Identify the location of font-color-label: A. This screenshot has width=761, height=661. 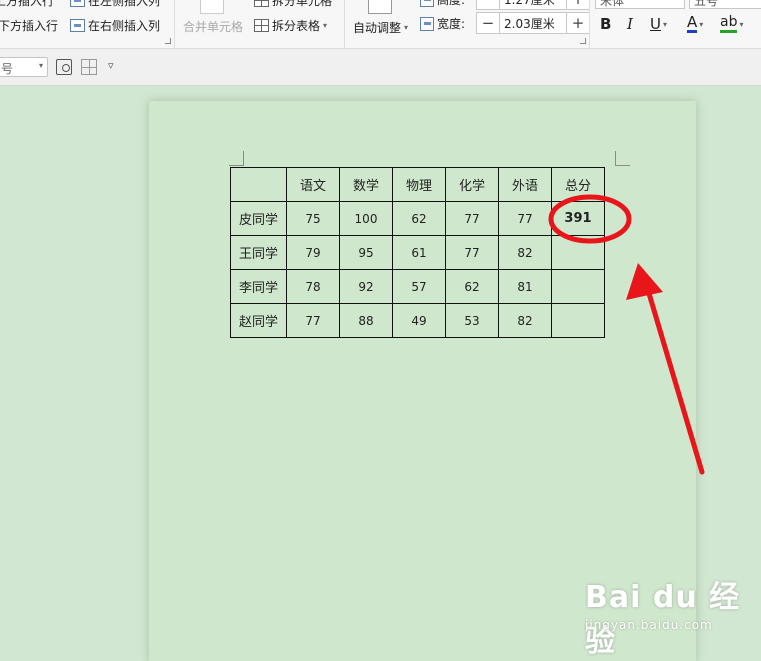
(692, 23).